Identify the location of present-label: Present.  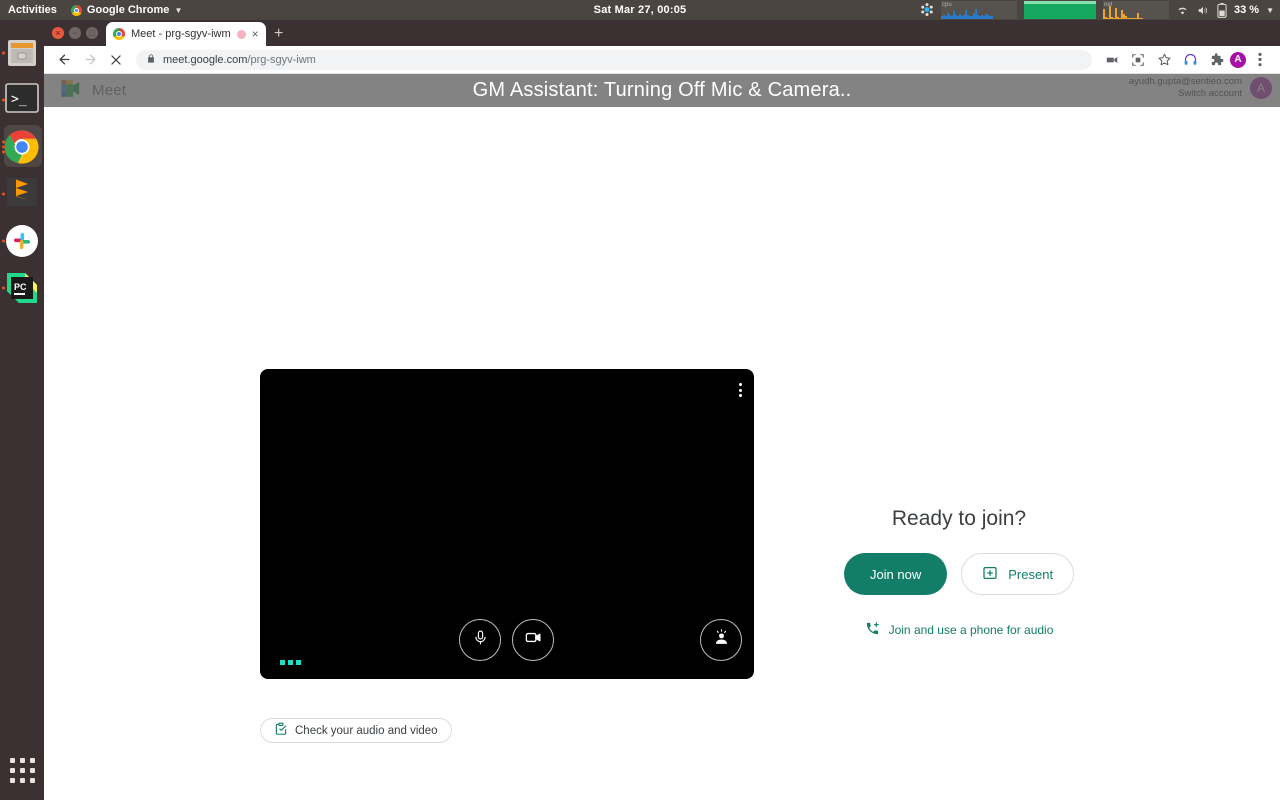
(1031, 574).